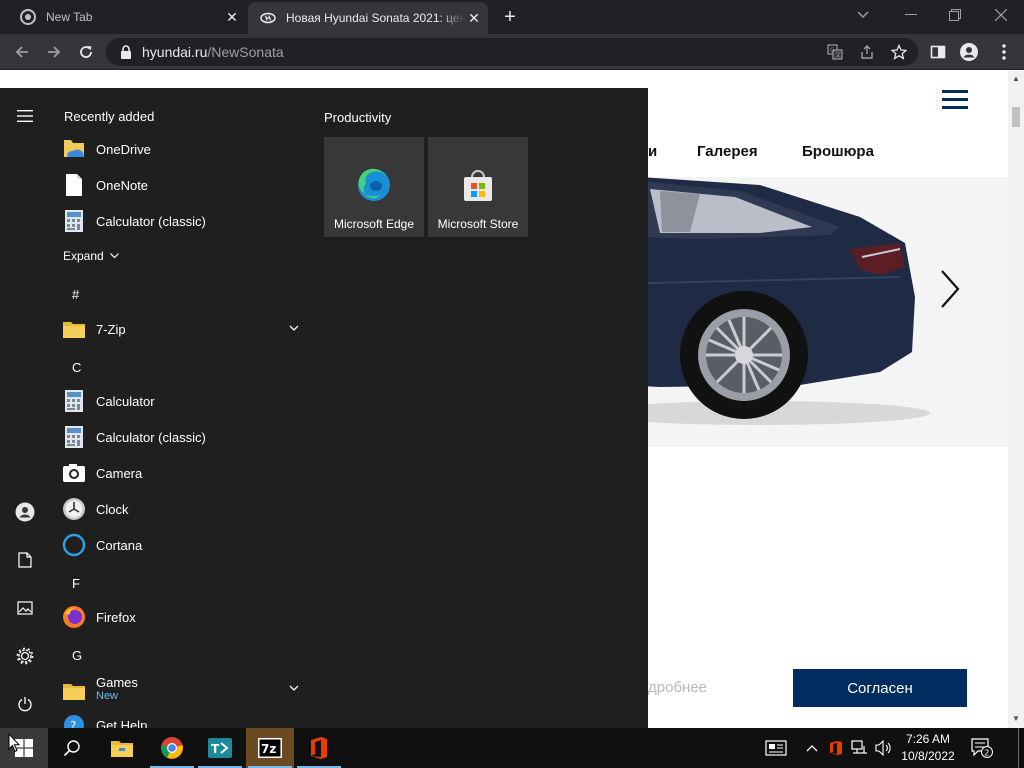  Describe the element at coordinates (76, 583) in the screenshot. I see `group-letter-f: F` at that location.